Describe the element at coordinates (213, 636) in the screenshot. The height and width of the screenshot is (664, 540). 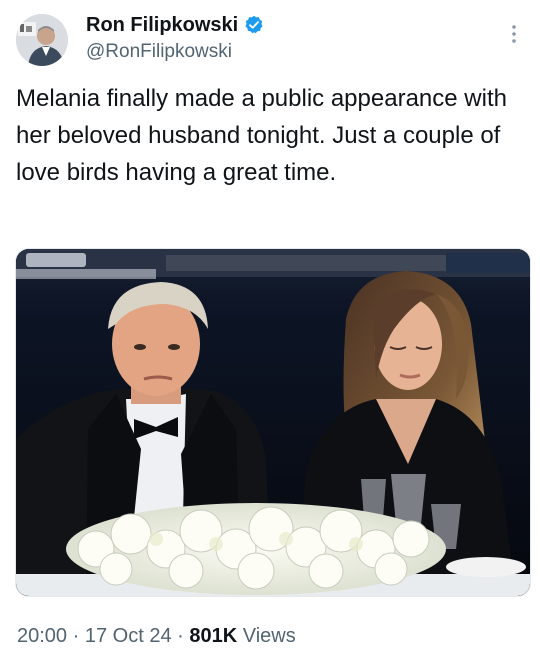
I see `views-count: 801K` at that location.